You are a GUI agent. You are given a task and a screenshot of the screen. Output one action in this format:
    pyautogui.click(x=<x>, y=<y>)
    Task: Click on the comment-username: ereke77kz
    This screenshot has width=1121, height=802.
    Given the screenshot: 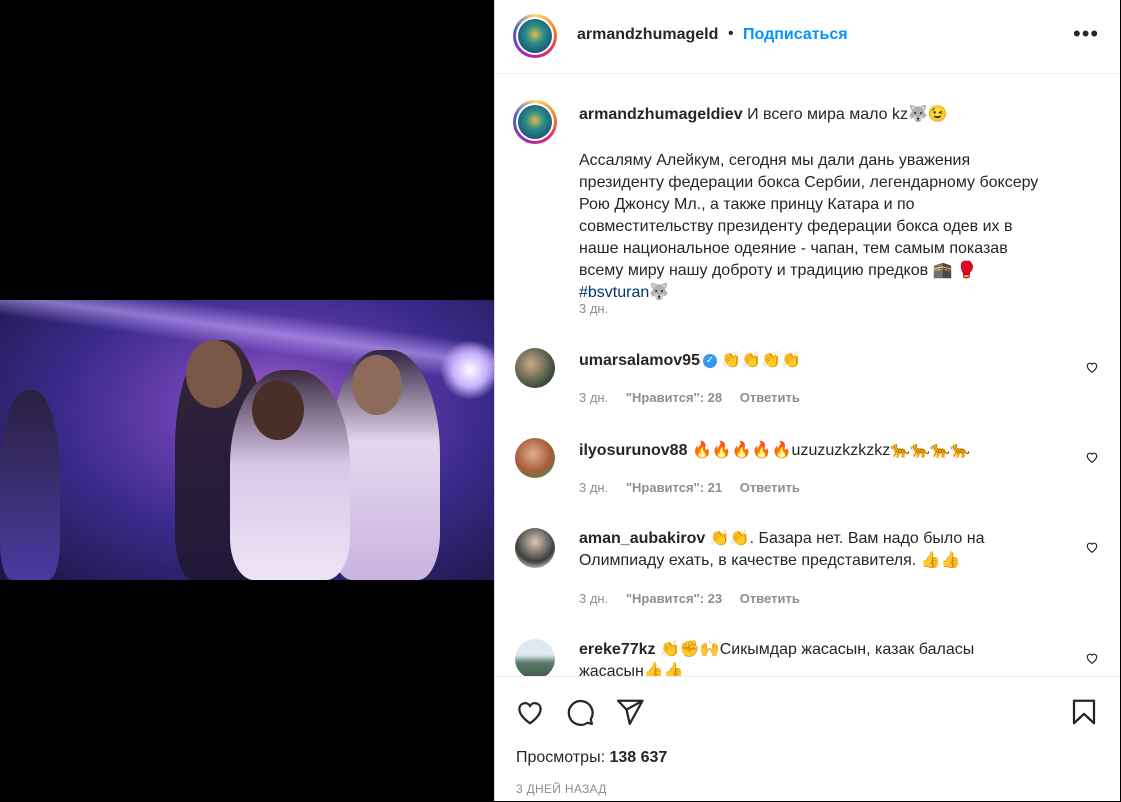 What is the action you would take?
    pyautogui.click(x=617, y=649)
    